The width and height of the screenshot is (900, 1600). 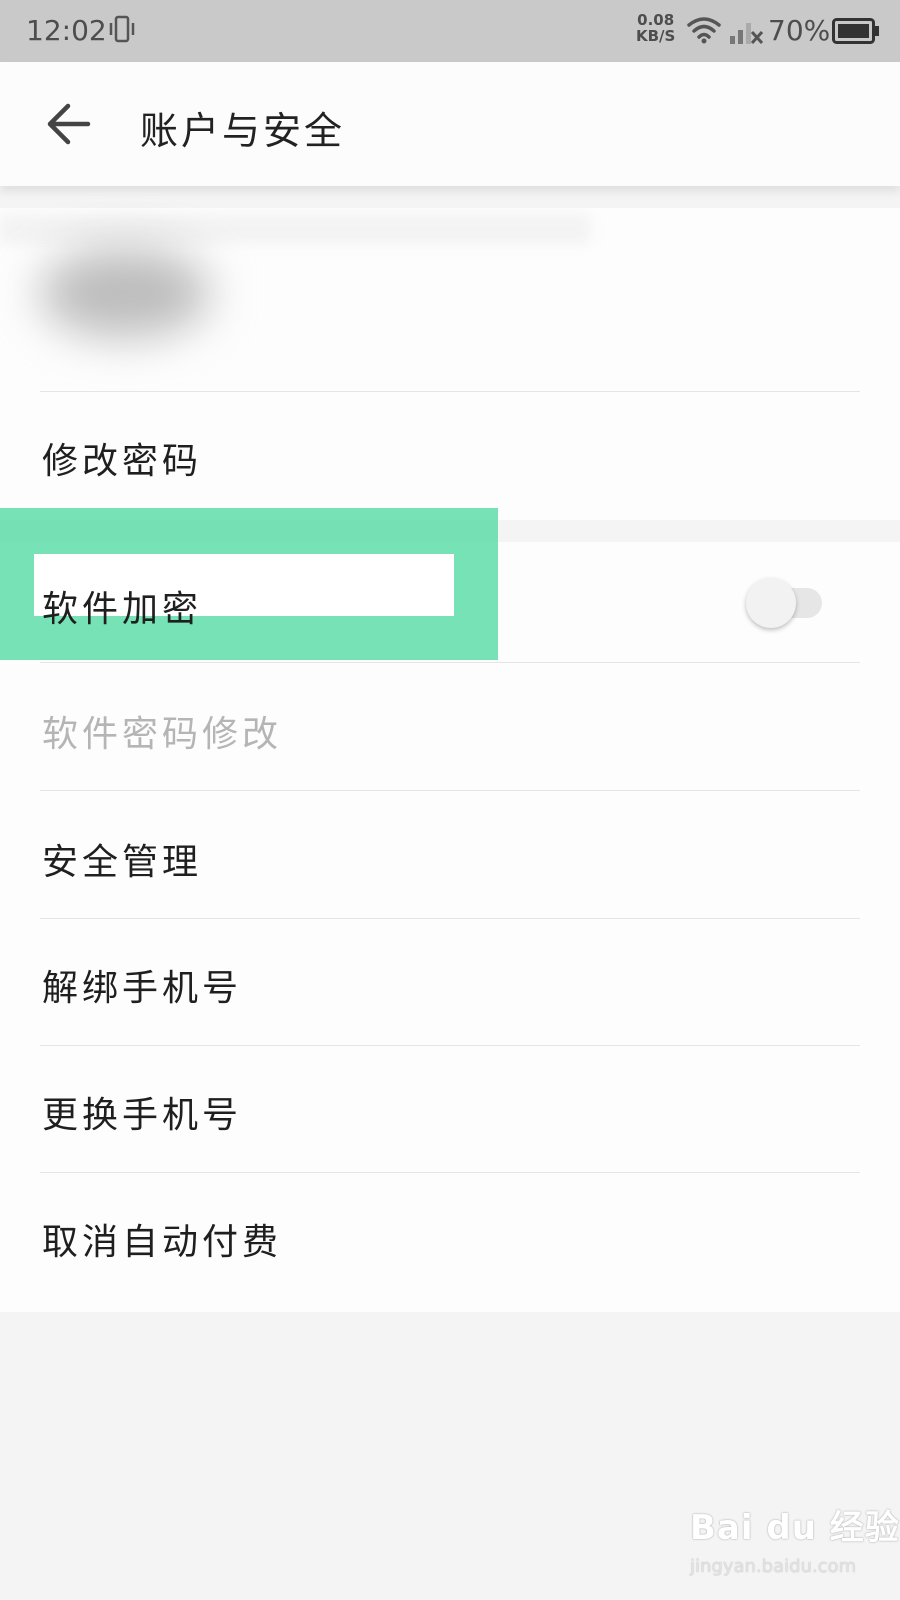 What do you see at coordinates (450, 452) in the screenshot?
I see `change-password-row: 修改密码` at bounding box center [450, 452].